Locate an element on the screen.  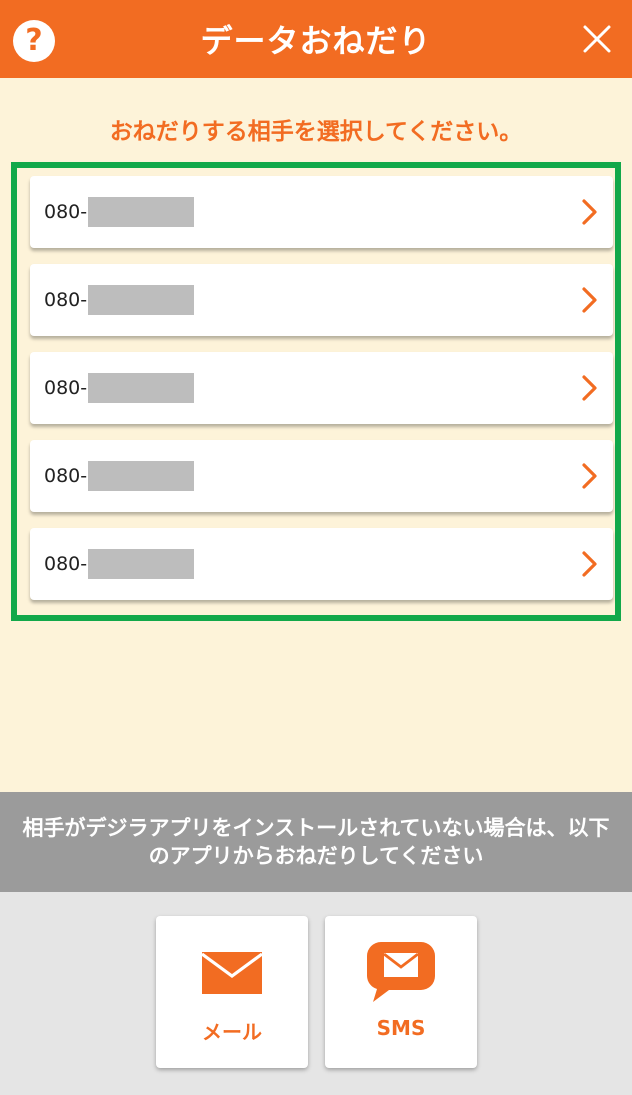
question-icon: ? is located at coordinates (34, 40).